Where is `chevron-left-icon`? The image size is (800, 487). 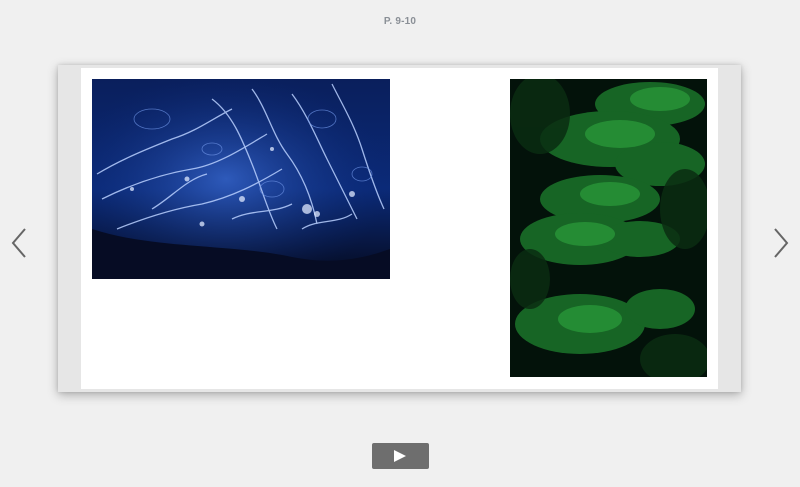
chevron-left-icon is located at coordinates (18, 243).